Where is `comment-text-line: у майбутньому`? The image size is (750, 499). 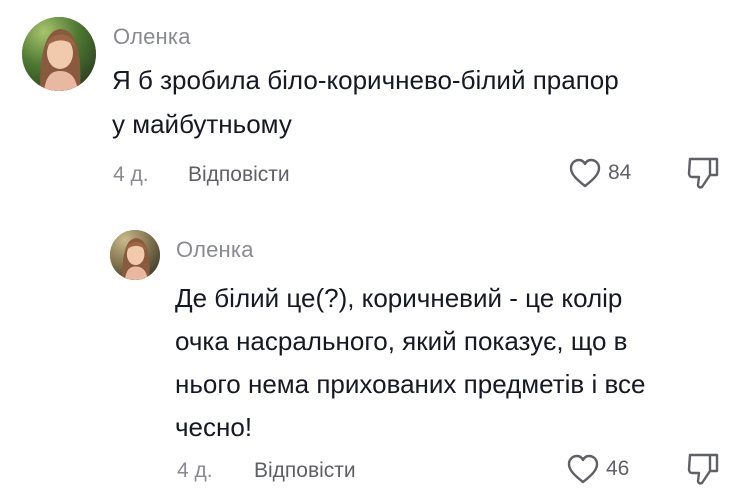 comment-text-line: у майбутньому is located at coordinates (202, 124).